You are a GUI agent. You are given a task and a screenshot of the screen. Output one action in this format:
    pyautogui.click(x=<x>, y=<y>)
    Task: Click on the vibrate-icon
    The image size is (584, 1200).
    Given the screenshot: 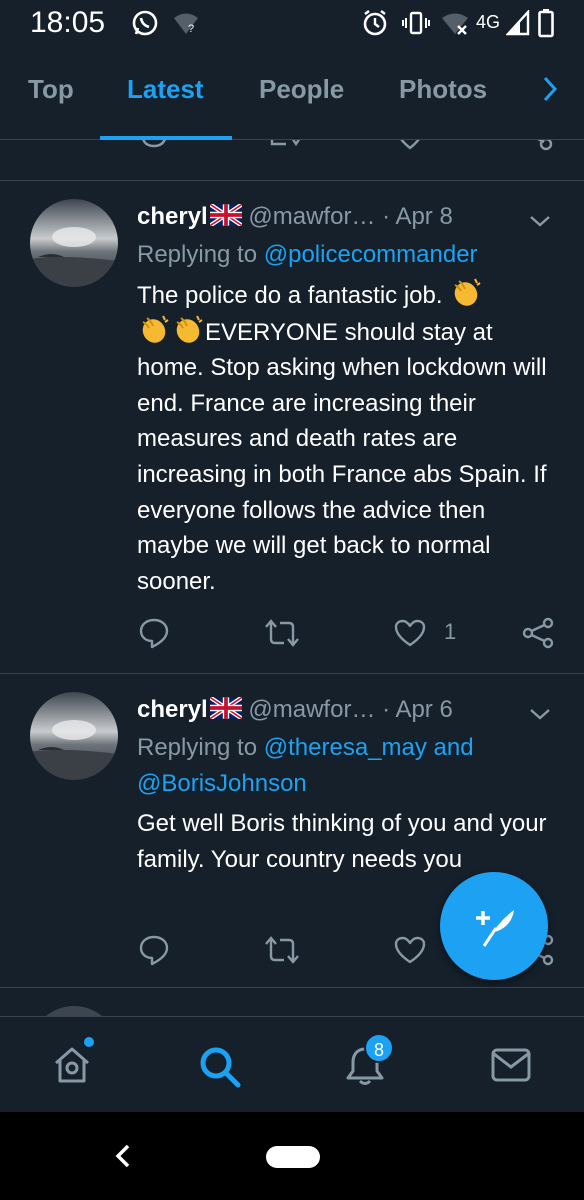 What is the action you would take?
    pyautogui.click(x=416, y=25)
    